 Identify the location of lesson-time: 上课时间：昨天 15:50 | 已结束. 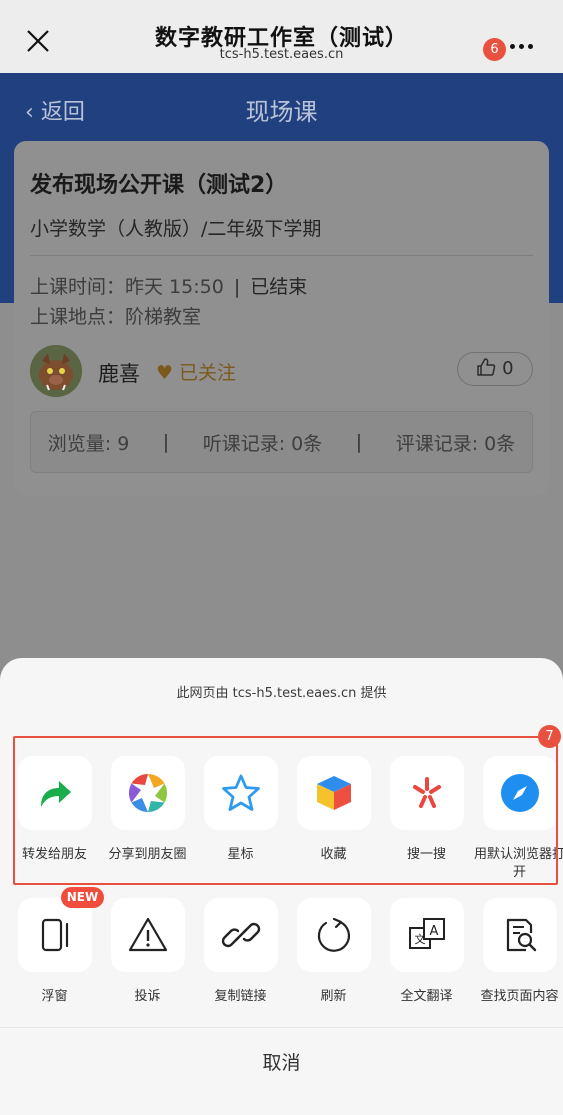
(168, 285).